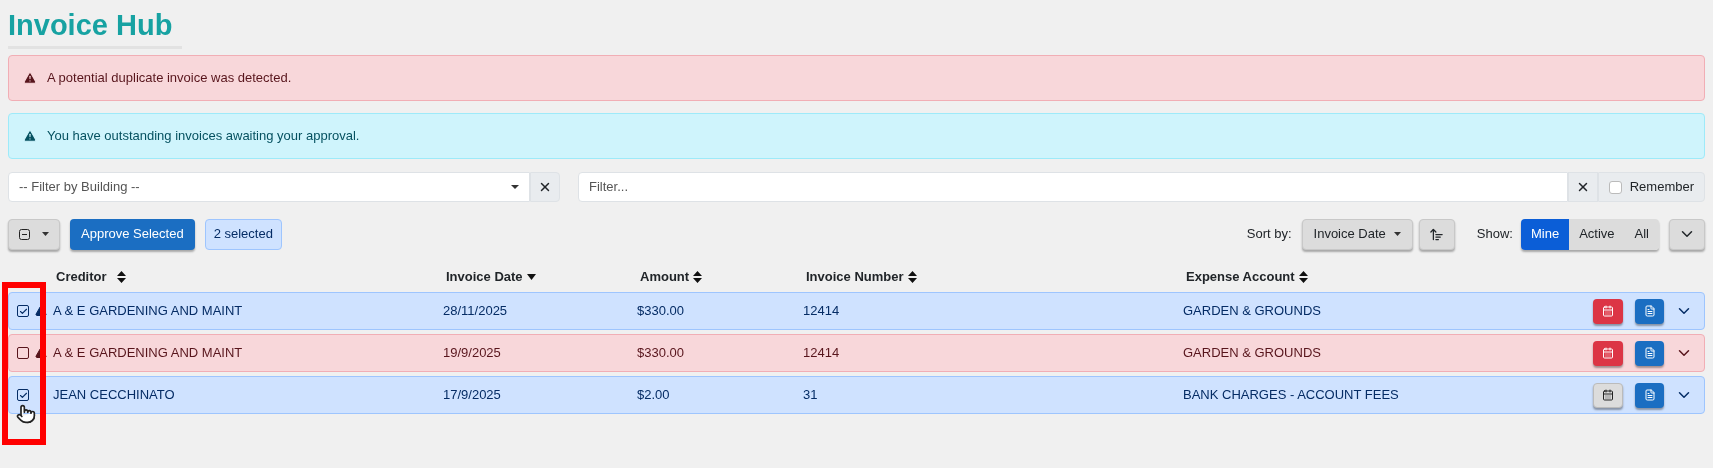  I want to click on sort-dropdown: Invoice Date, so click(1357, 234).